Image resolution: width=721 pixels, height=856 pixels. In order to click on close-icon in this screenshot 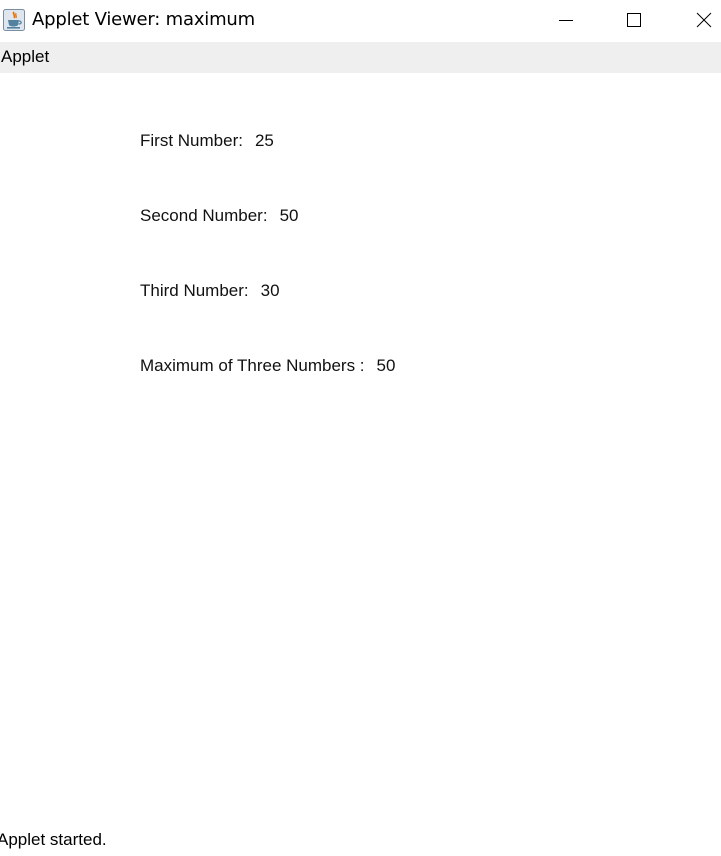, I will do `click(704, 20)`.